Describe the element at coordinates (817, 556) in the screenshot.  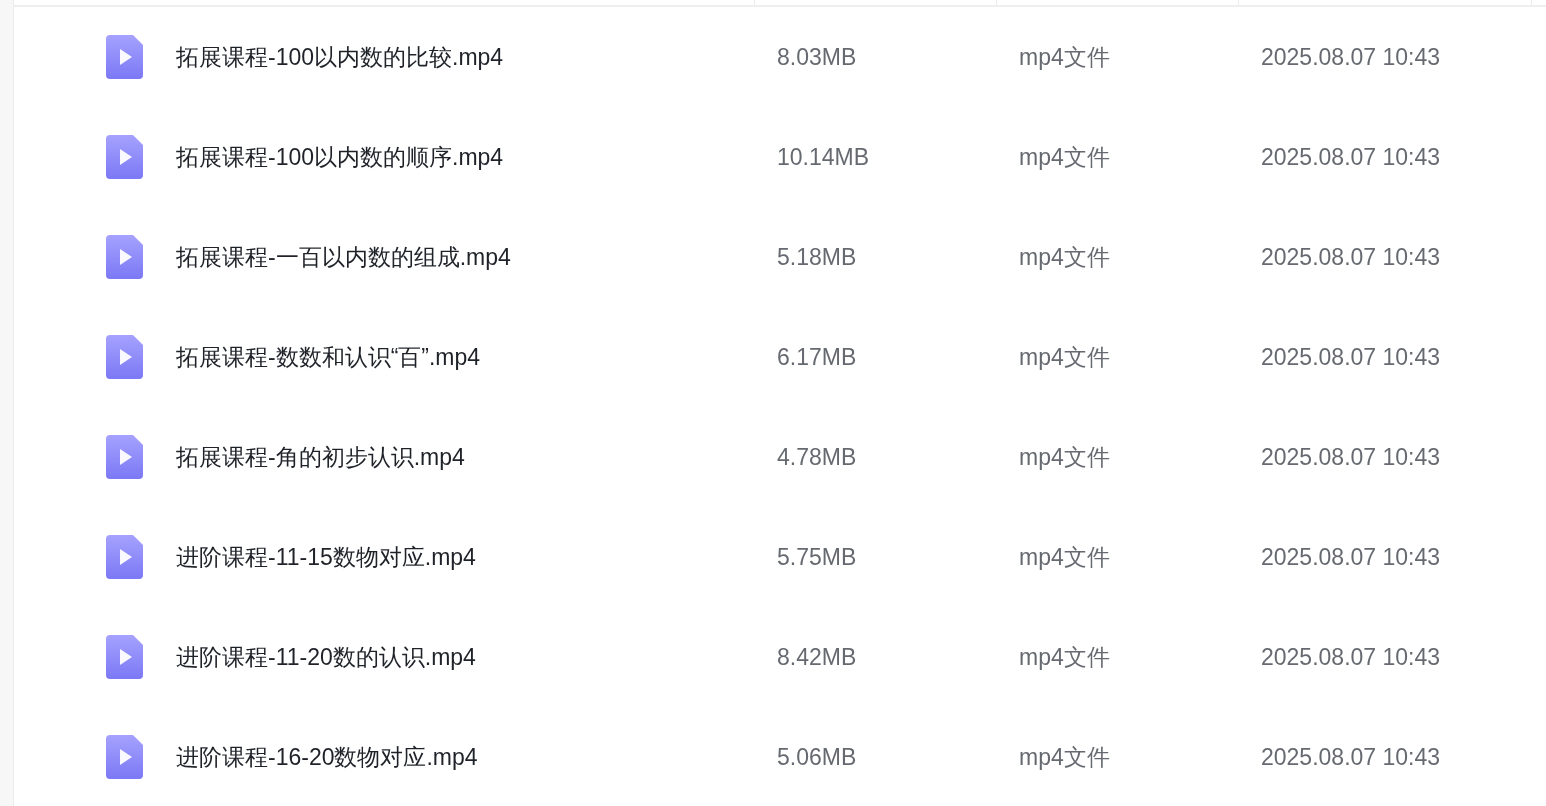
I see `file-size: 5.75MB` at that location.